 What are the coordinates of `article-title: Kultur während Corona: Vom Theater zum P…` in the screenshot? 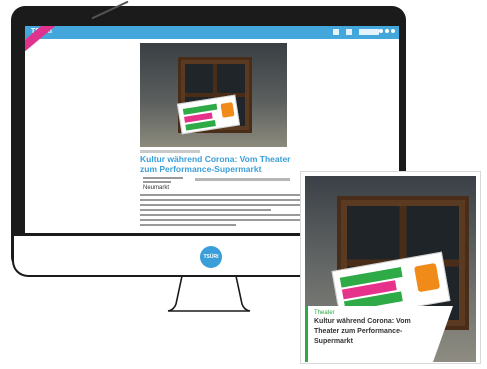 It's located at (220, 164).